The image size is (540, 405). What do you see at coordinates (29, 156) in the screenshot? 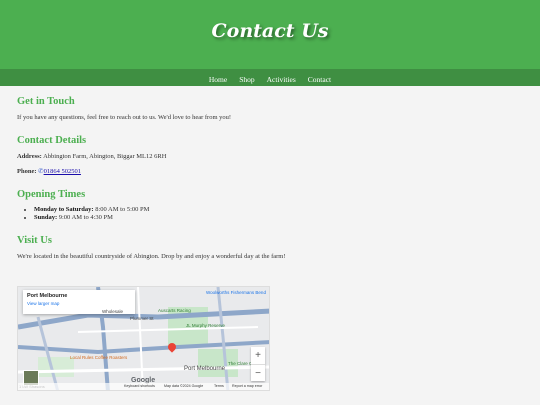
I see `address-label: Address:` at bounding box center [29, 156].